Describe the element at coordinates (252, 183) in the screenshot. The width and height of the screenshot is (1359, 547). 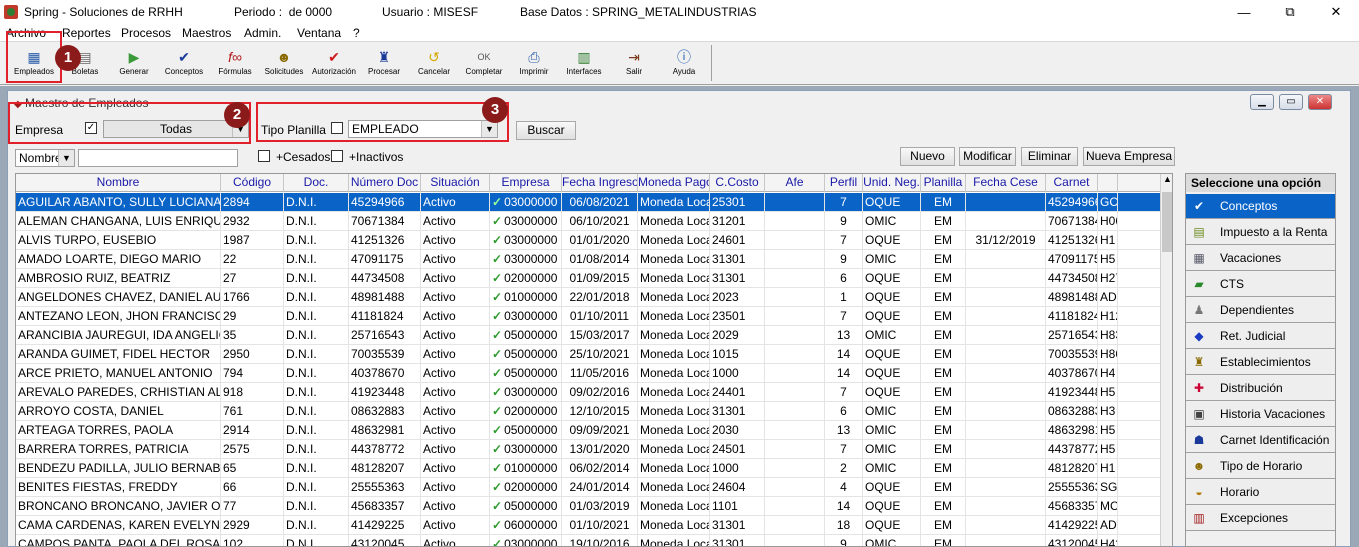
I see `column-header-codigo: Código` at that location.